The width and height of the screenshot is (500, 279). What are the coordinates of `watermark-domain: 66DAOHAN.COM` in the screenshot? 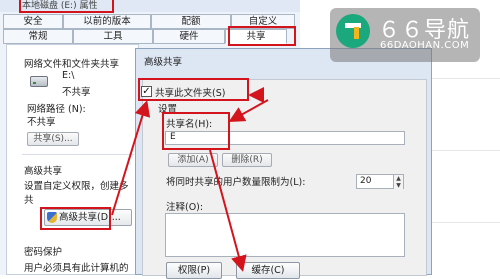 It's located at (425, 45).